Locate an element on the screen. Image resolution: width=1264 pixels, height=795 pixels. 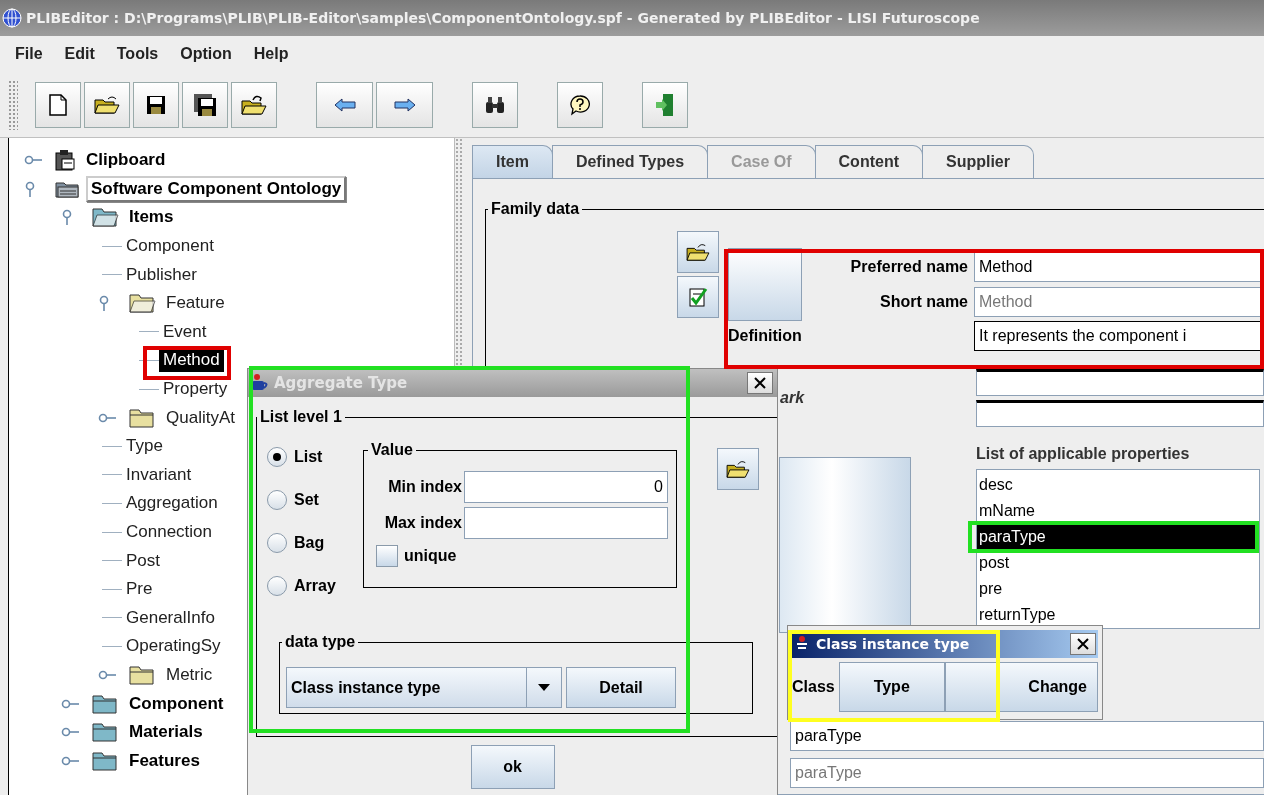
tree-item: Post is located at coordinates (143, 560).